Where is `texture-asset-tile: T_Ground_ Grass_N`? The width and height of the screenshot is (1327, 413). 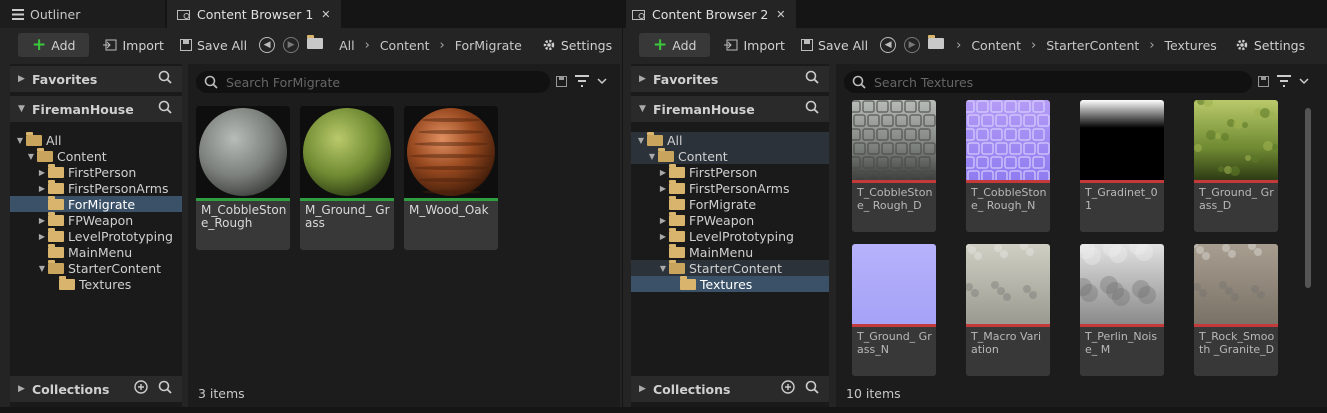 texture-asset-tile: T_Ground_ Grass_N is located at coordinates (894, 310).